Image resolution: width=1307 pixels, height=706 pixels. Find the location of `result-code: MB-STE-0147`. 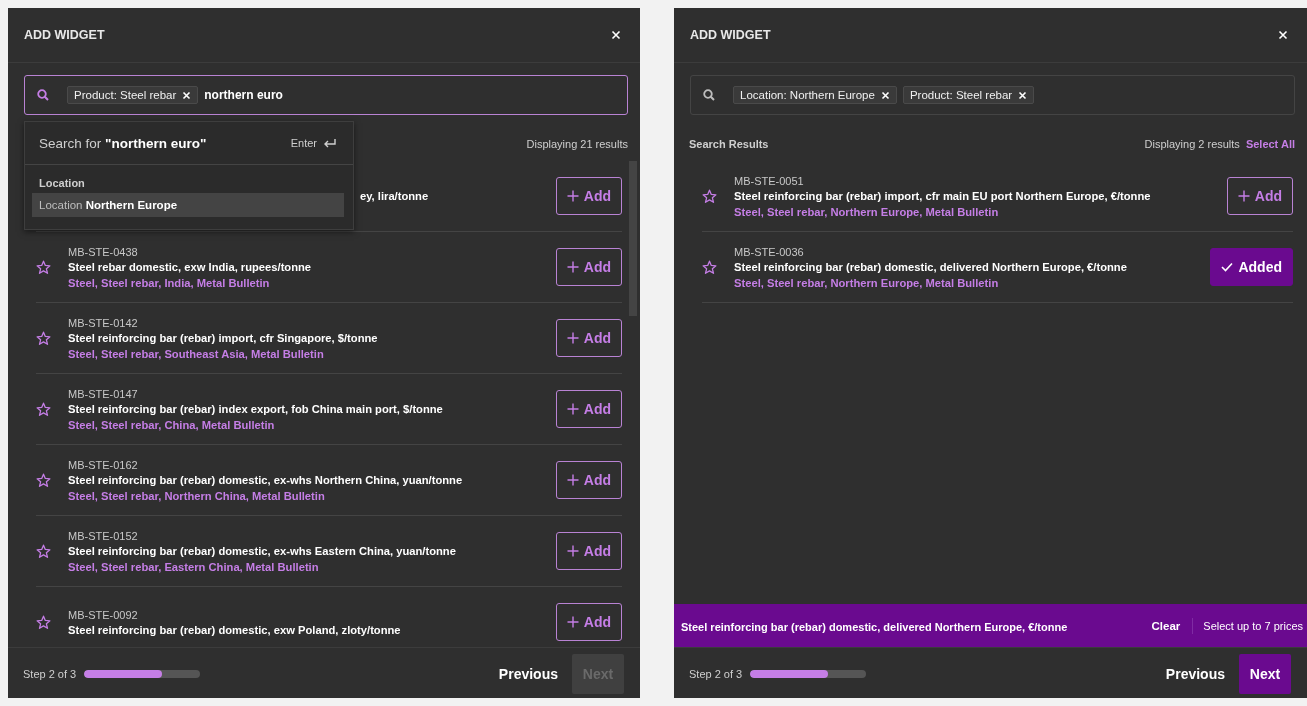

result-code: MB-STE-0147 is located at coordinates (103, 393).